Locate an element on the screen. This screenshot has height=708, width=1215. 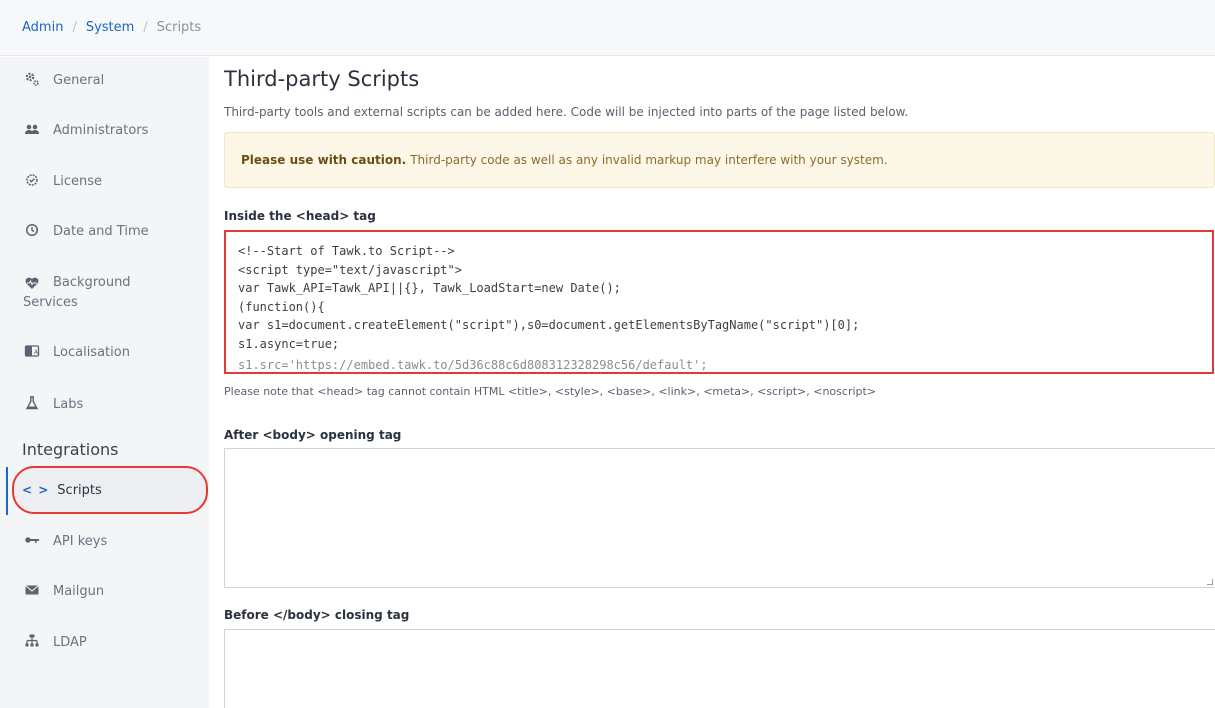
sidebar-item-label: License is located at coordinates (78, 181).